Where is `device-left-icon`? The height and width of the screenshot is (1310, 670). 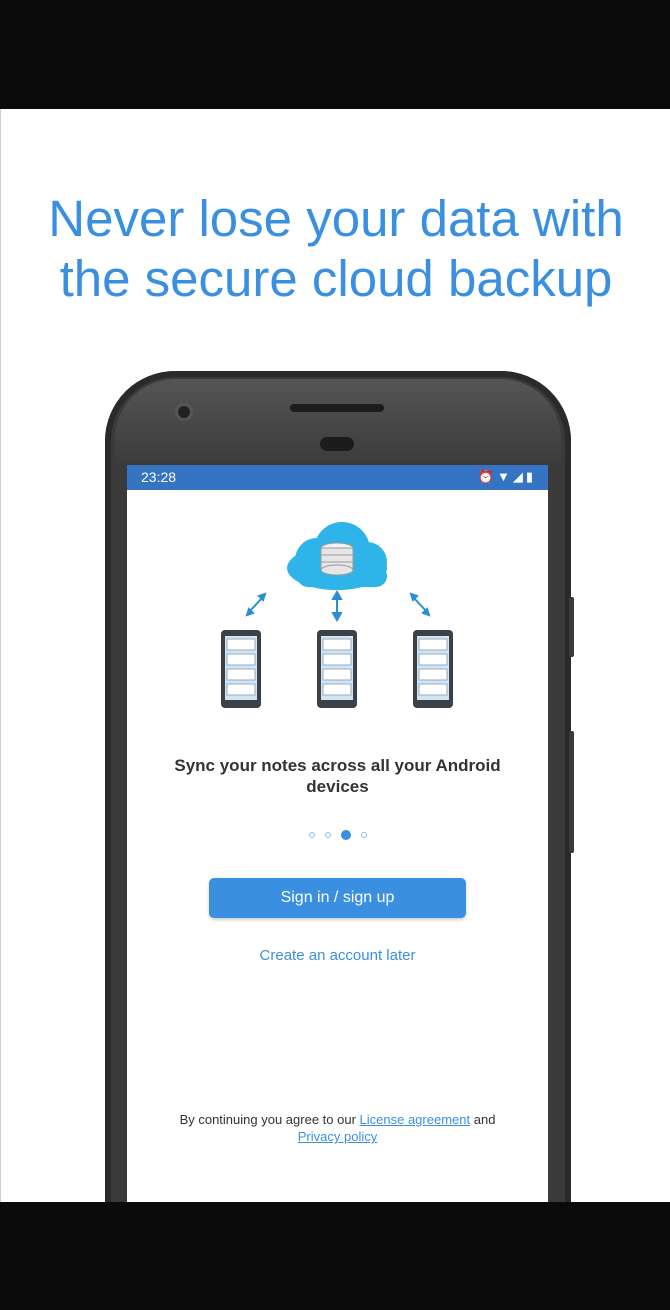
device-left-icon is located at coordinates (241, 669).